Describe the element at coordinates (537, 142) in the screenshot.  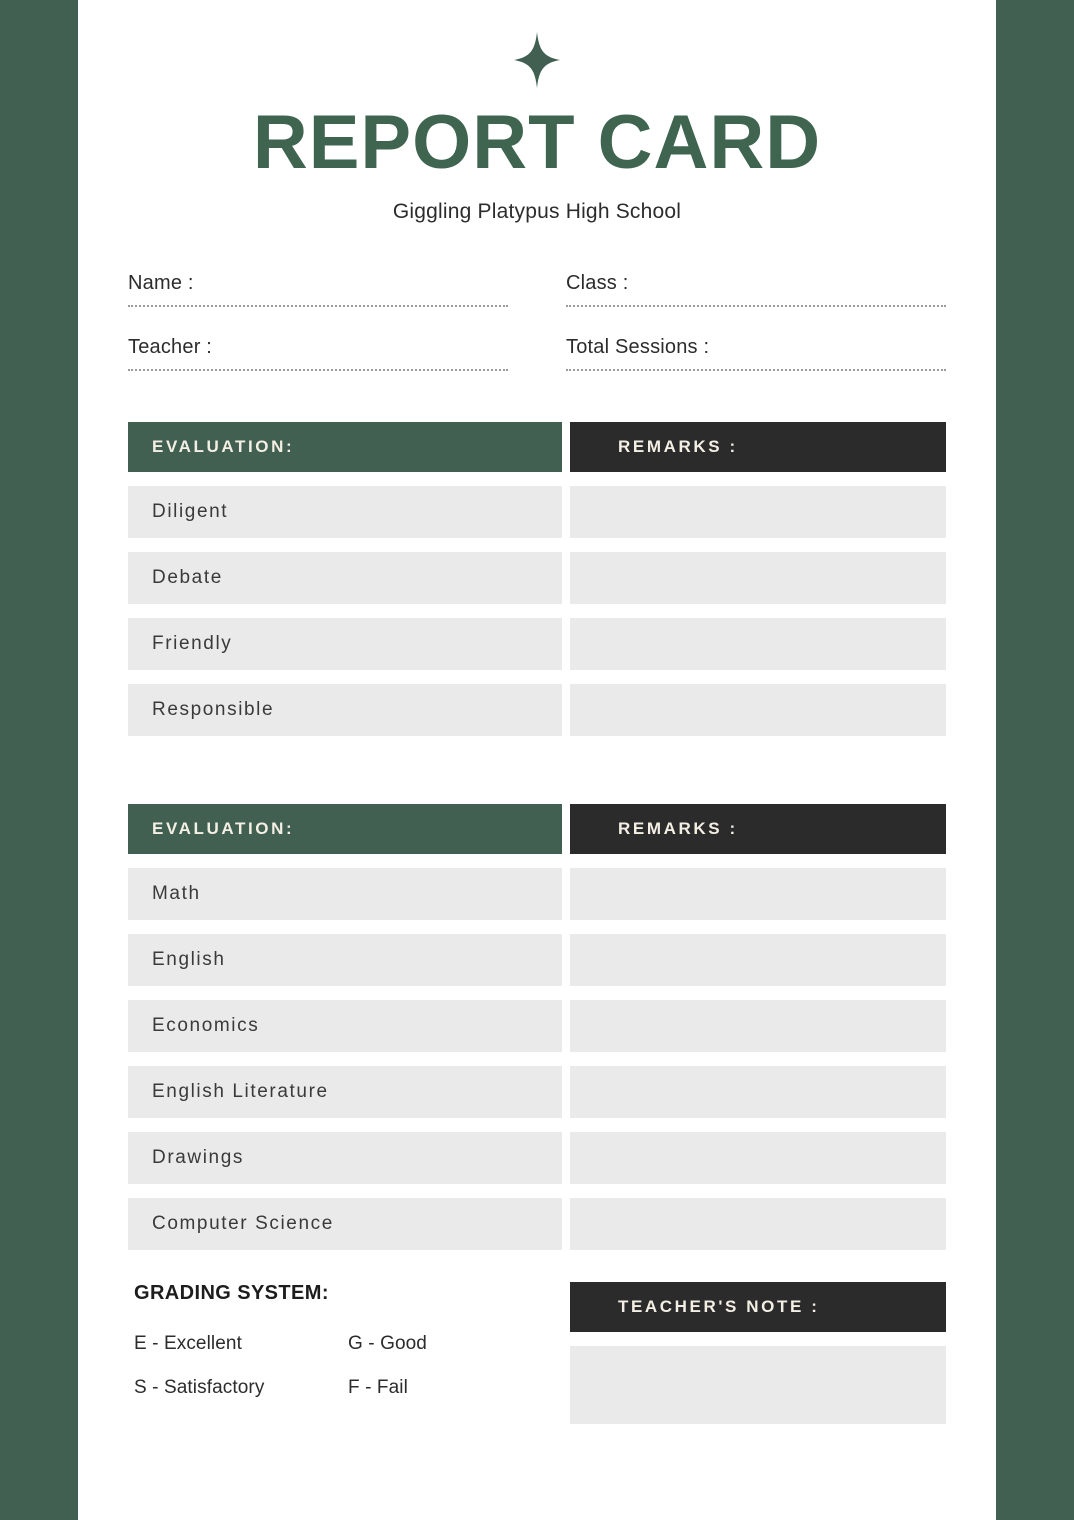
I see `page-title: REPORT CARD` at that location.